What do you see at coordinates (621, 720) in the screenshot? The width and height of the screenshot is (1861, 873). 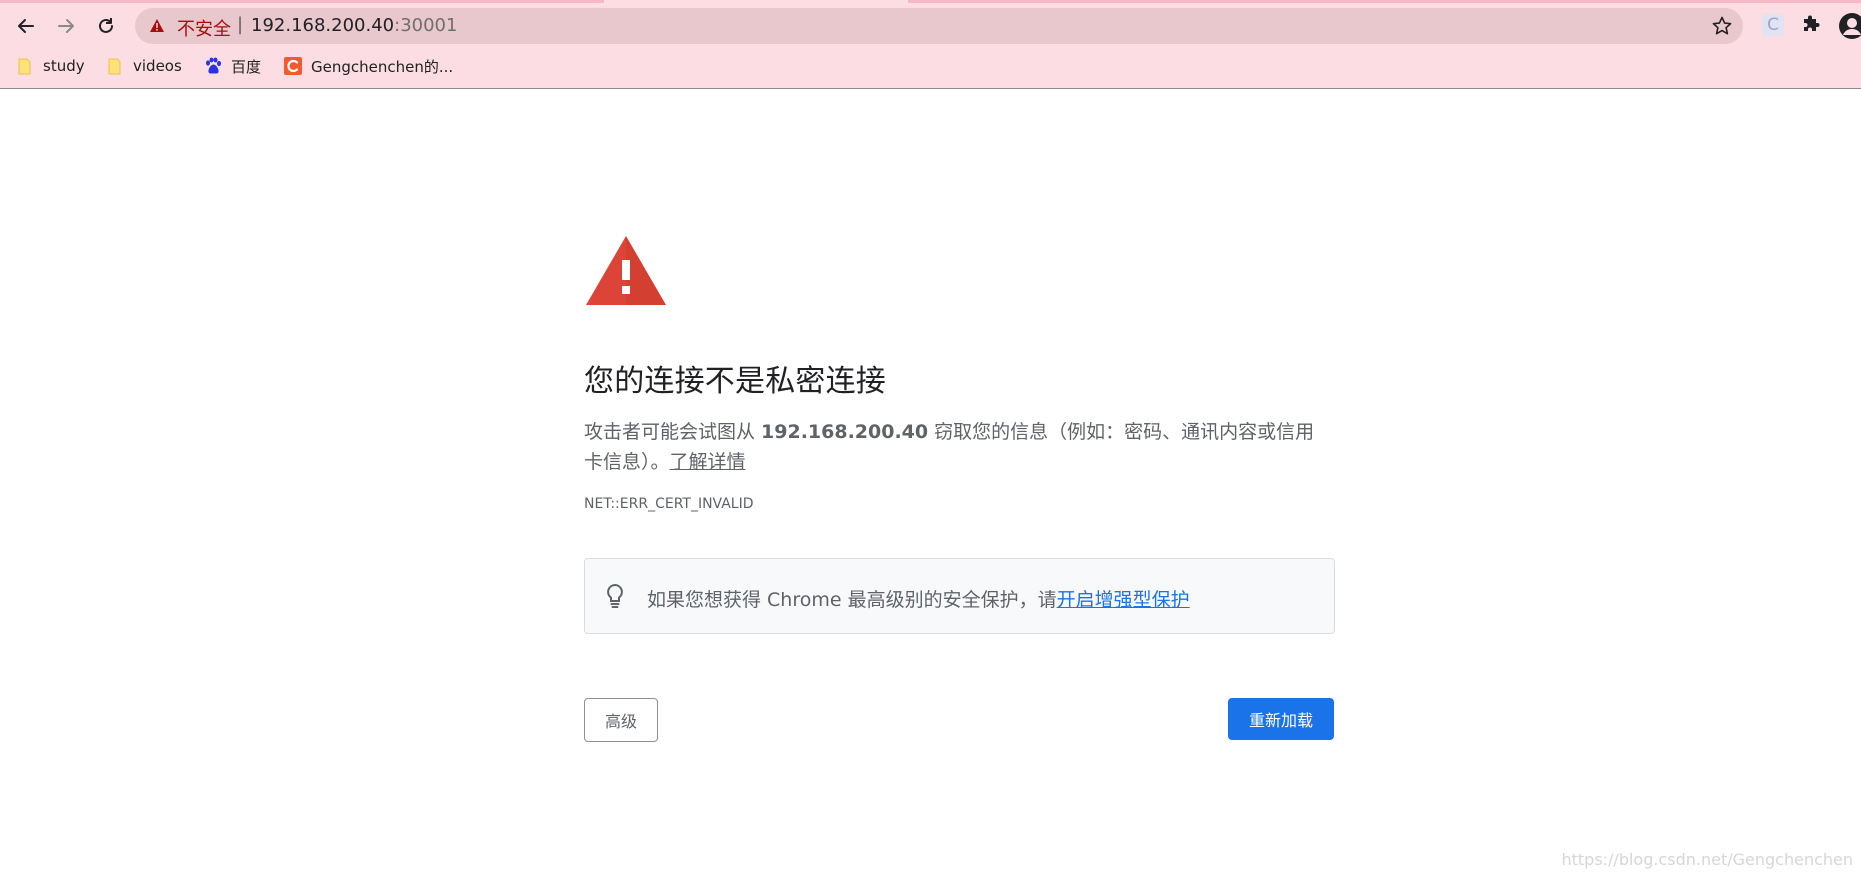 I see `advanced-button: 高级` at bounding box center [621, 720].